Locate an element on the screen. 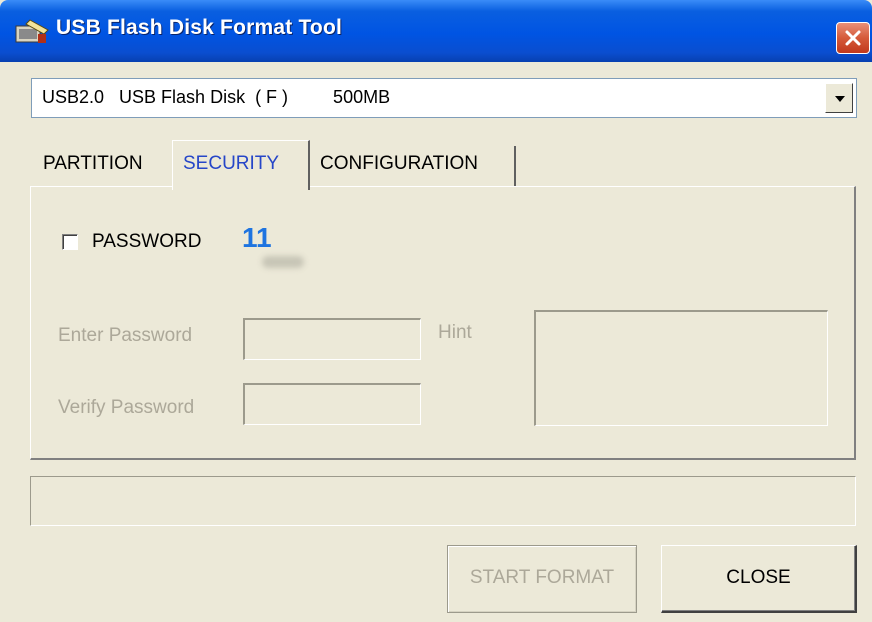 The height and width of the screenshot is (622, 872). annotation-shadow is located at coordinates (283, 262).